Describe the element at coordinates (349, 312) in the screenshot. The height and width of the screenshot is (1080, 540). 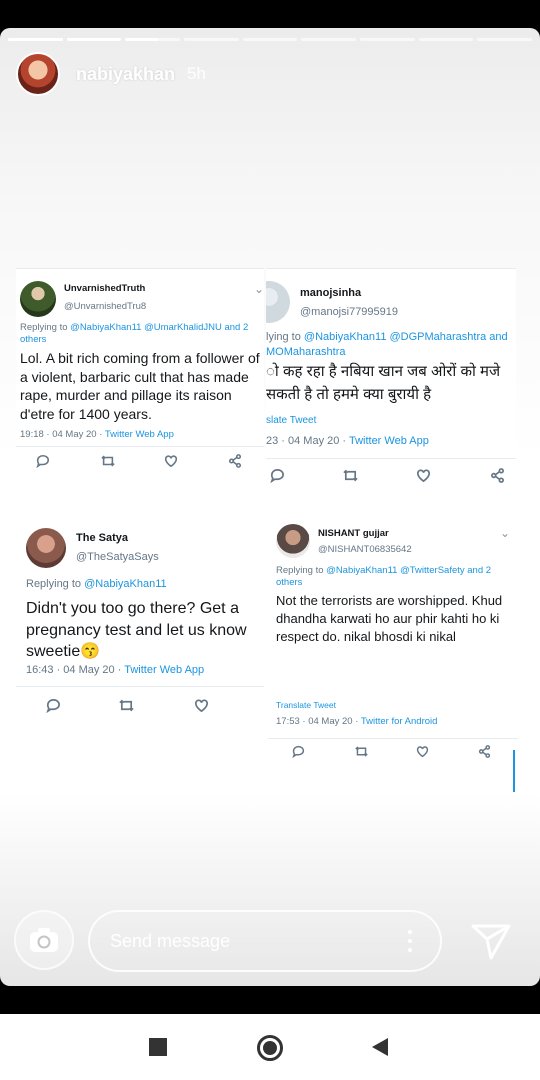
I see `tweet-author-handle: @manojsi77995919` at that location.